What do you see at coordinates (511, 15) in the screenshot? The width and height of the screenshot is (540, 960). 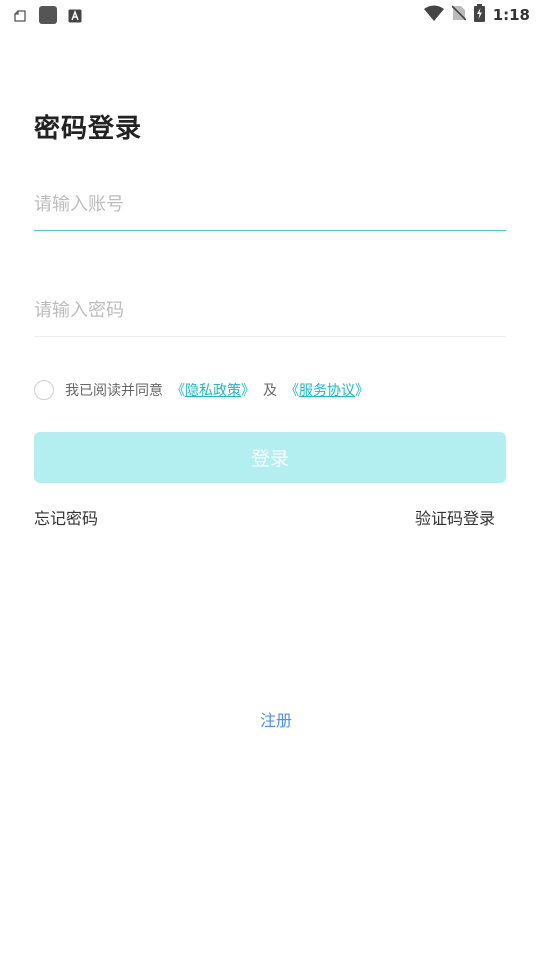 I see `status-time: 1:18` at bounding box center [511, 15].